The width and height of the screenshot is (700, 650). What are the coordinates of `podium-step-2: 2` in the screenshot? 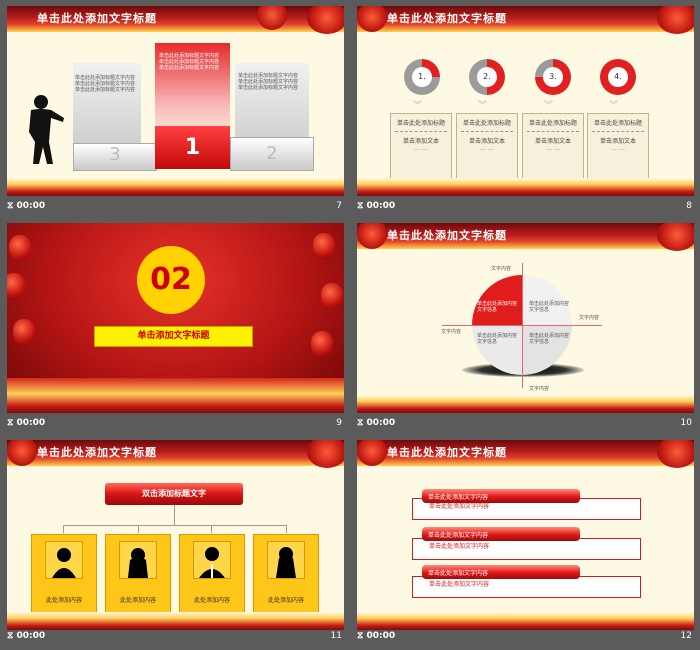 It's located at (272, 154).